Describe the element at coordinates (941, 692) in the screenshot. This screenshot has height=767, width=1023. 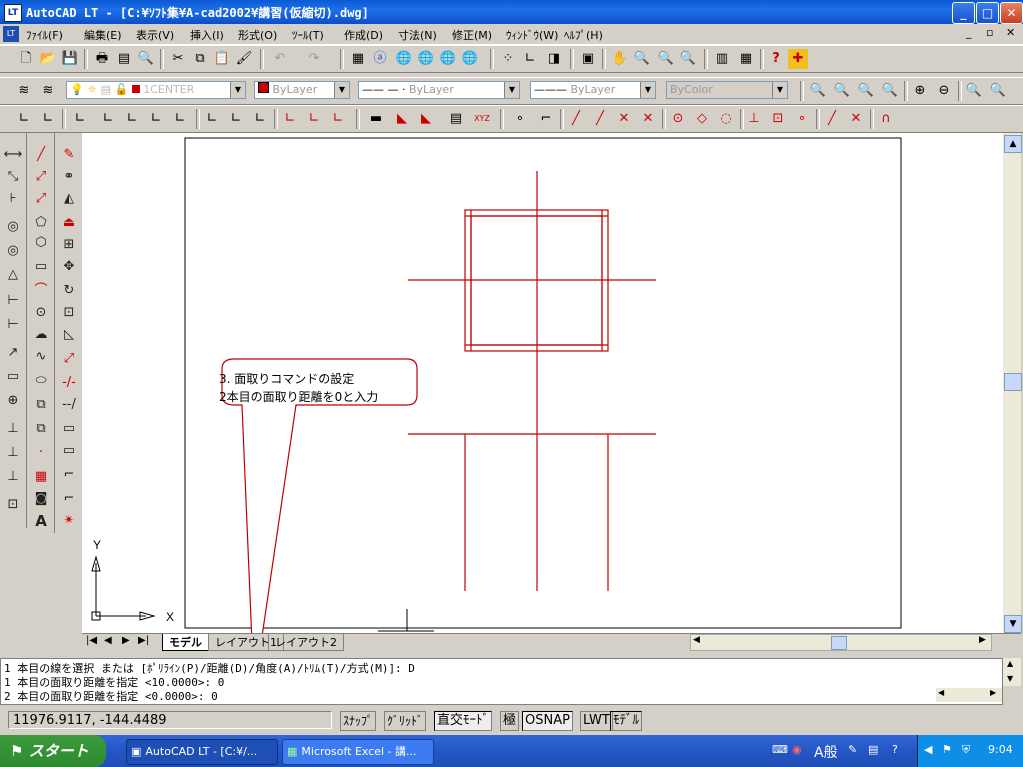
I see `scroll-left-icon: ◀` at that location.